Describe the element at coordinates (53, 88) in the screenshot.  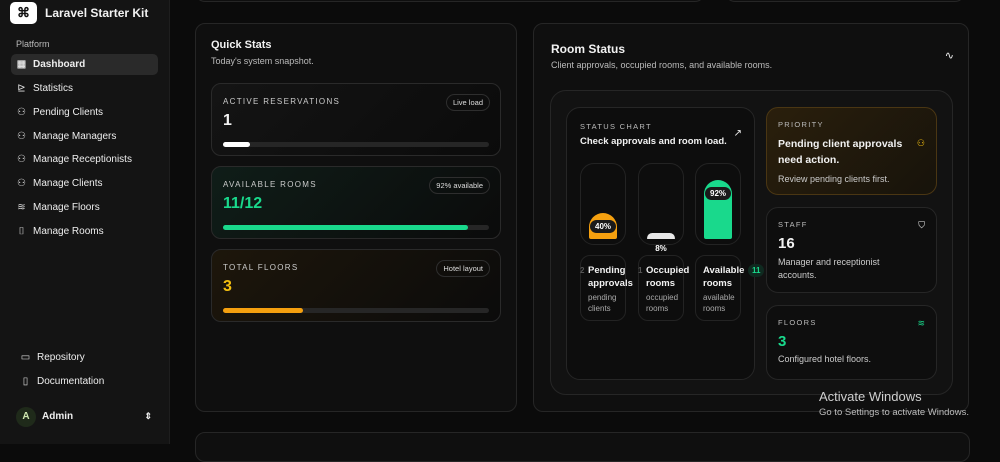
I see `nav-label: Statistics` at that location.